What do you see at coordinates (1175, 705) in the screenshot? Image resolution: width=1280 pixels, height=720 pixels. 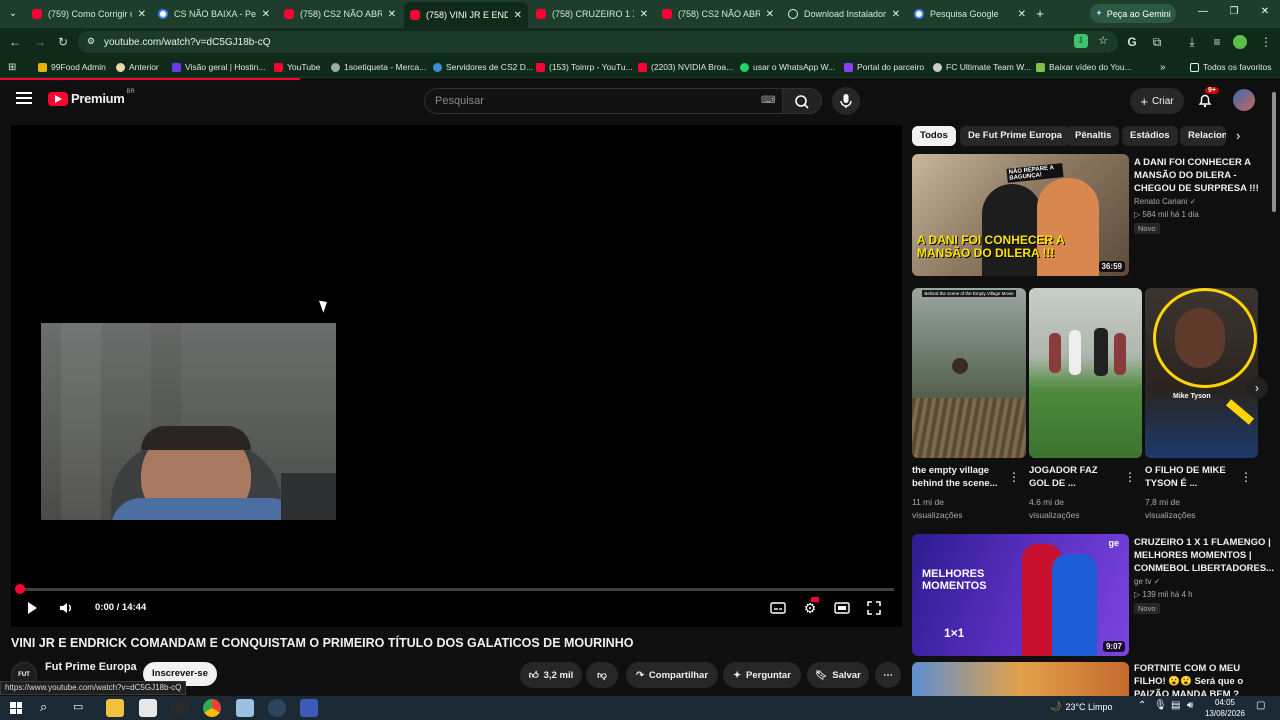 I see `network-icon: ▤` at bounding box center [1175, 705].